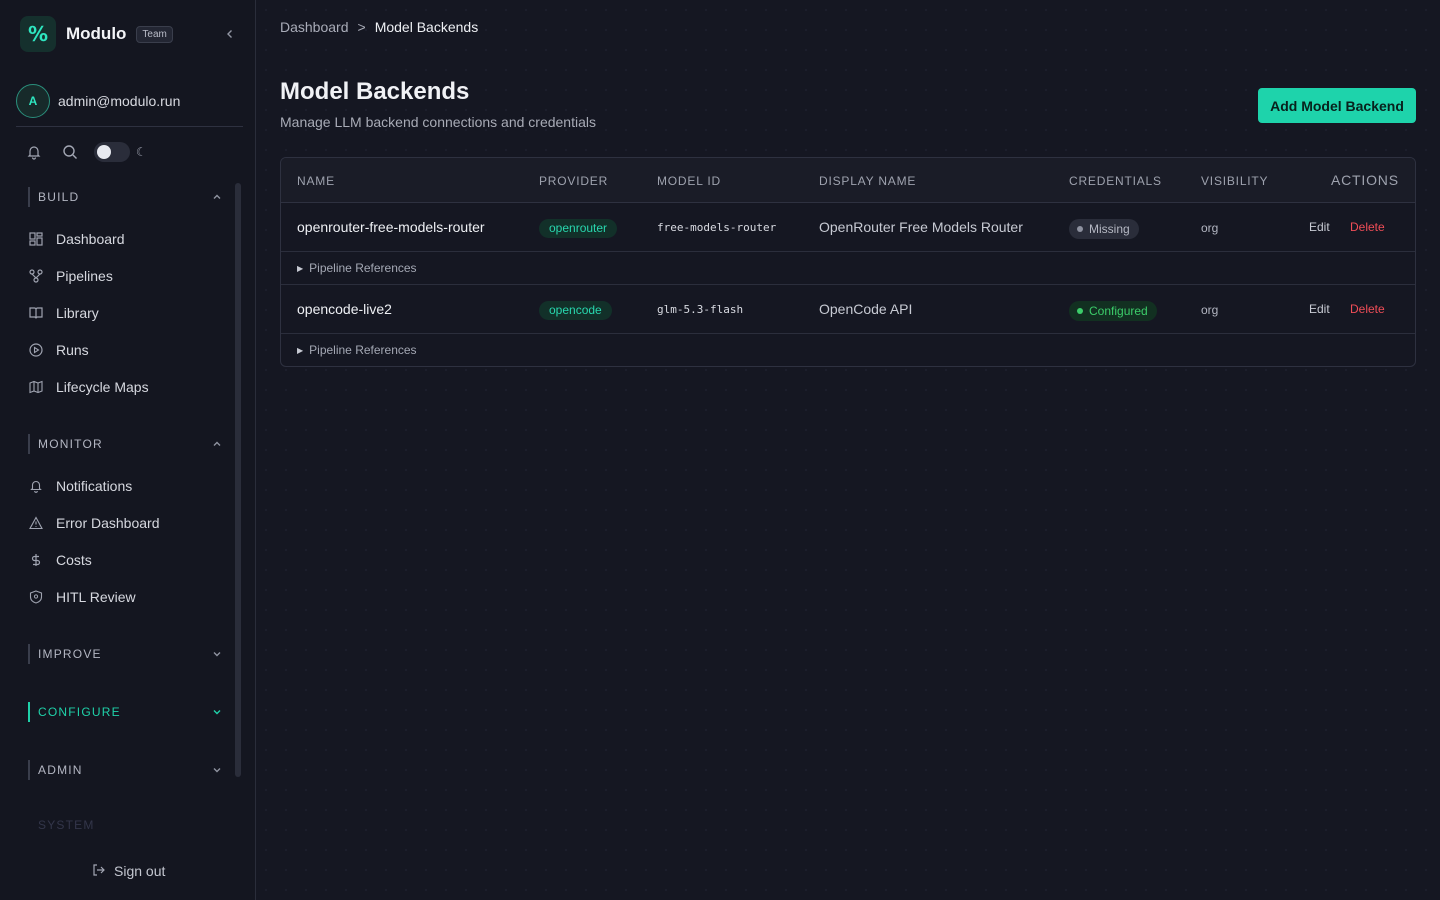 This screenshot has width=1440, height=900. Describe the element at coordinates (125, 238) in the screenshot. I see `sidebar-item-dashboard: Dashboard` at that location.